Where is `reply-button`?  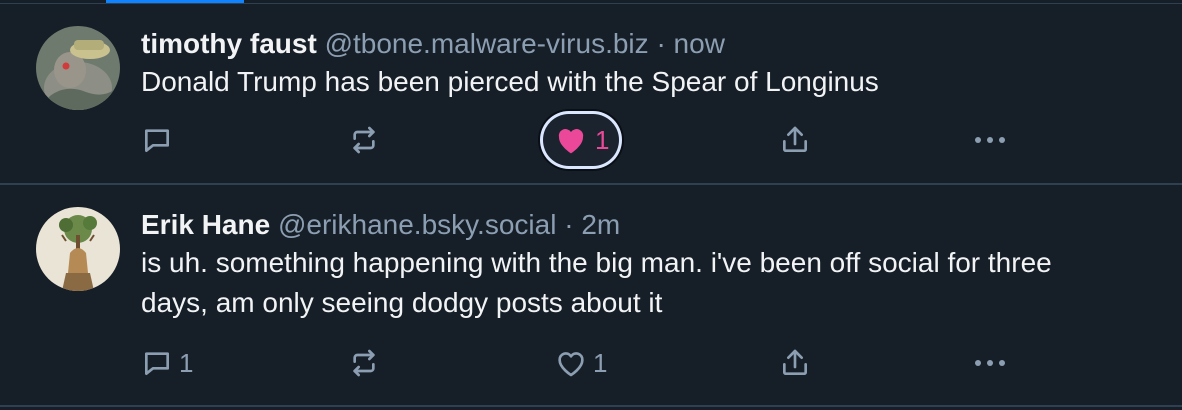 reply-button is located at coordinates (160, 140).